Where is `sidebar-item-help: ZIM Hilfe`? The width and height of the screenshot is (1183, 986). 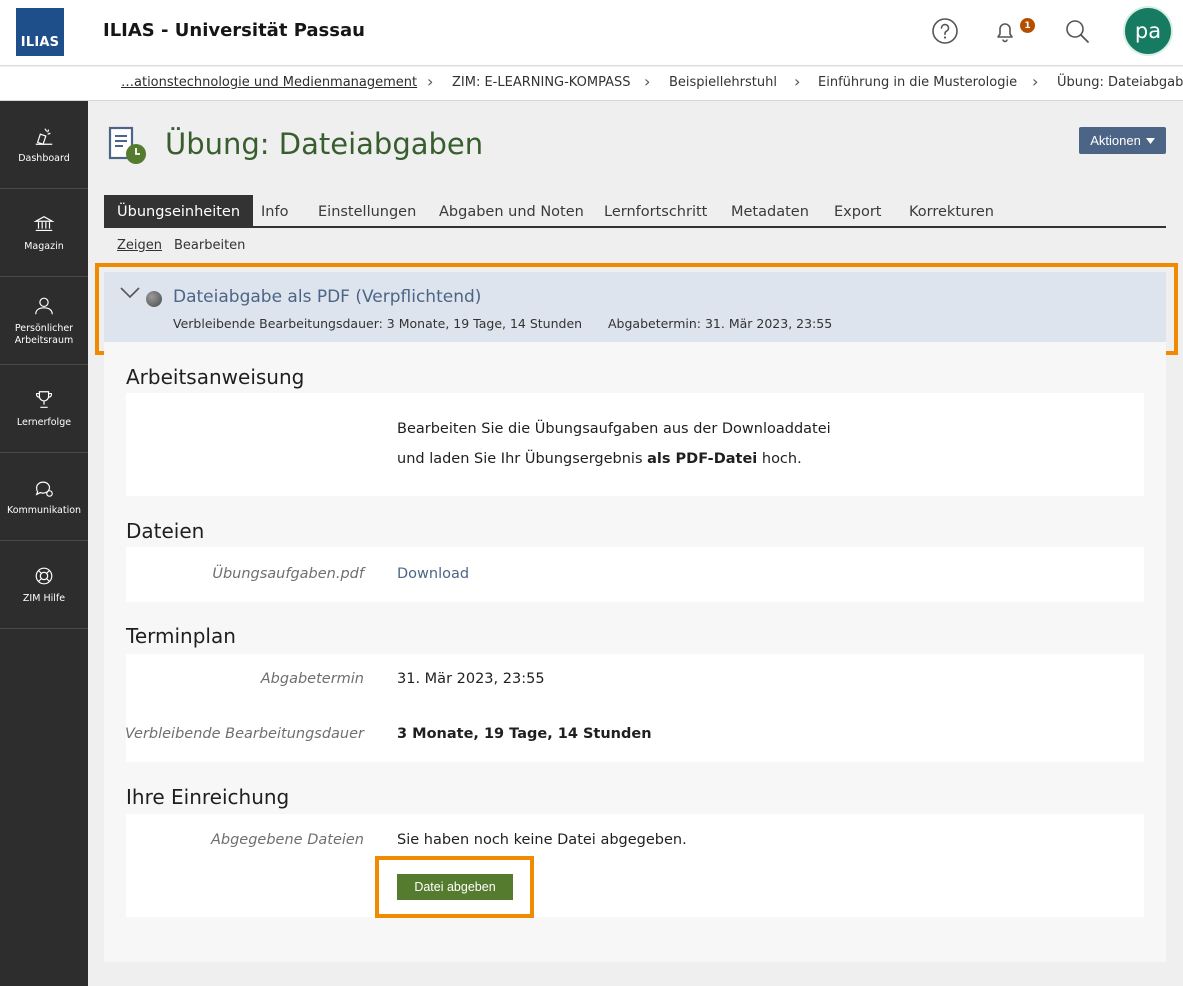 sidebar-item-help: ZIM Hilfe is located at coordinates (44, 585).